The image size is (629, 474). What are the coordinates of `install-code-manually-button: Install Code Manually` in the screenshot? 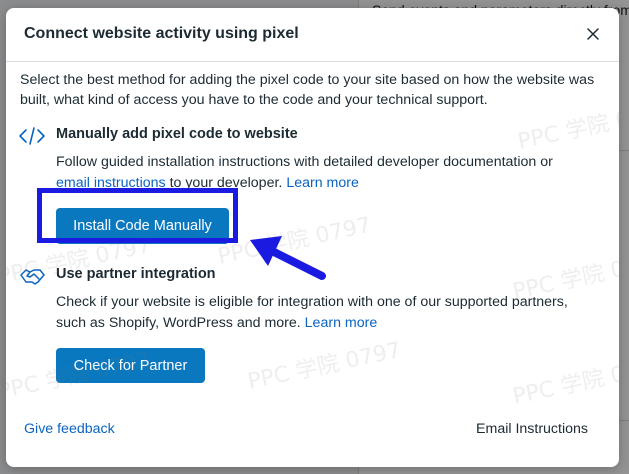 It's located at (142, 226).